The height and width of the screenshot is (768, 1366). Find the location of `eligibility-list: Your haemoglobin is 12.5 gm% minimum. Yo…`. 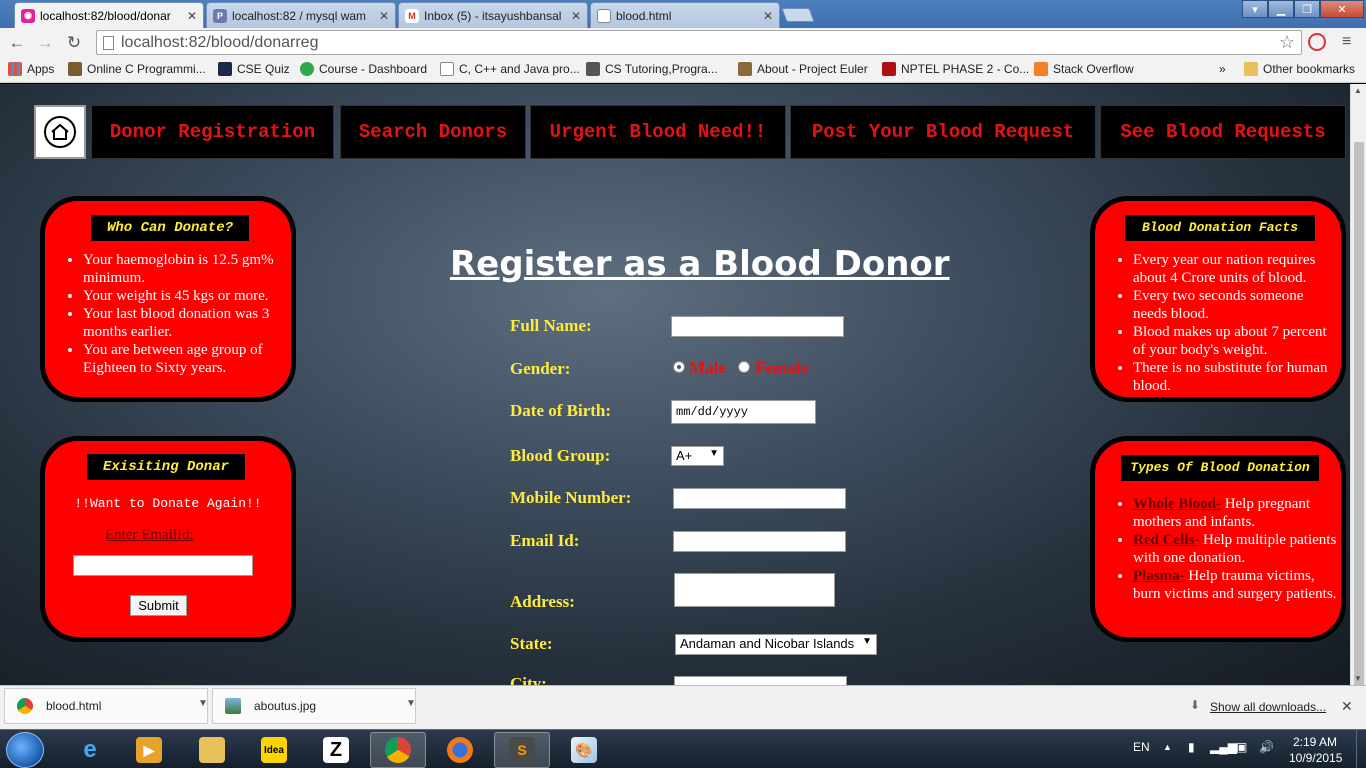

eligibility-list: Your haemoglobin is 12.5 gm% minimum. Yo… is located at coordinates (175, 314).